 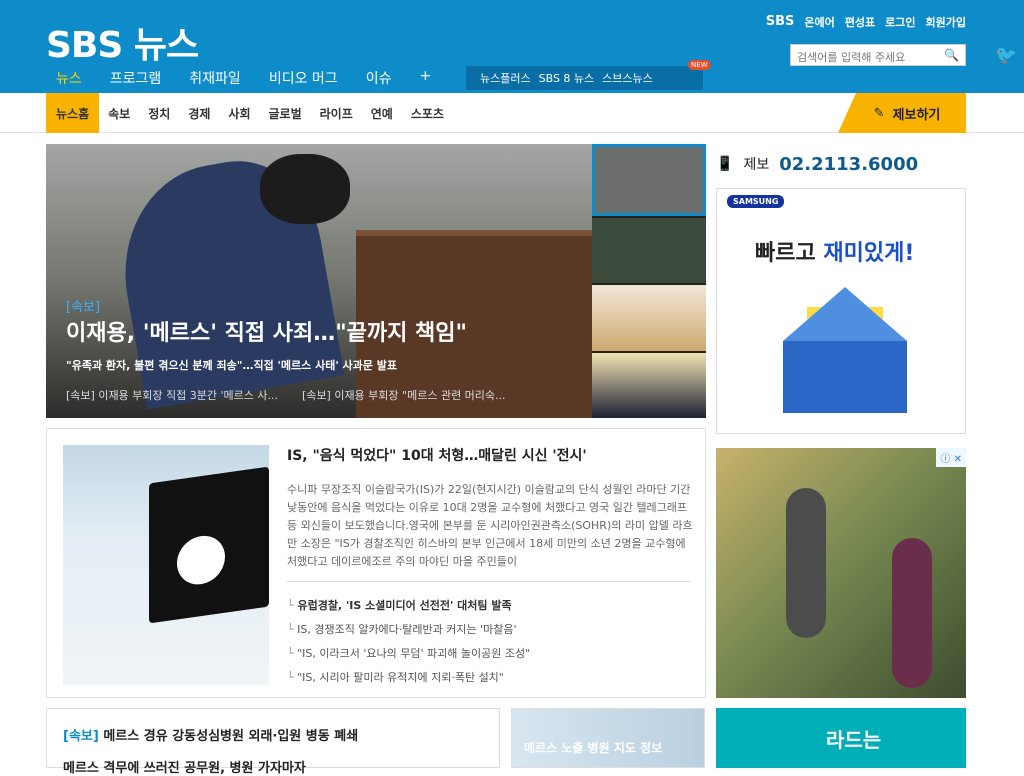 I want to click on tip-phone: 📱 제보 02.2113.6000, so click(x=841, y=164).